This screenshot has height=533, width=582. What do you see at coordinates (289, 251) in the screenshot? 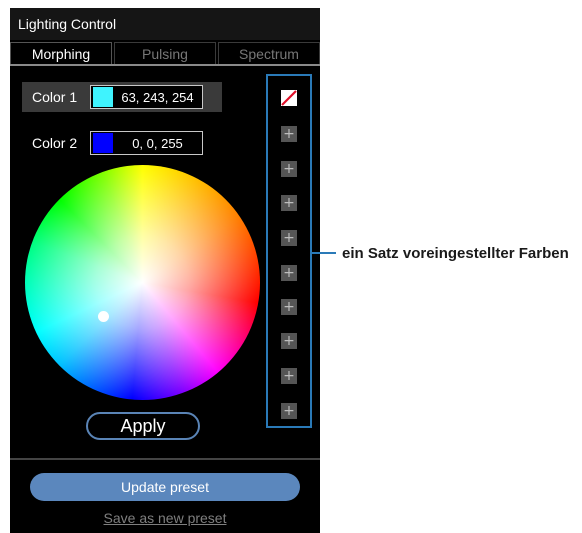
I see `preset-colors-panel: + + + + + + + + +` at bounding box center [289, 251].